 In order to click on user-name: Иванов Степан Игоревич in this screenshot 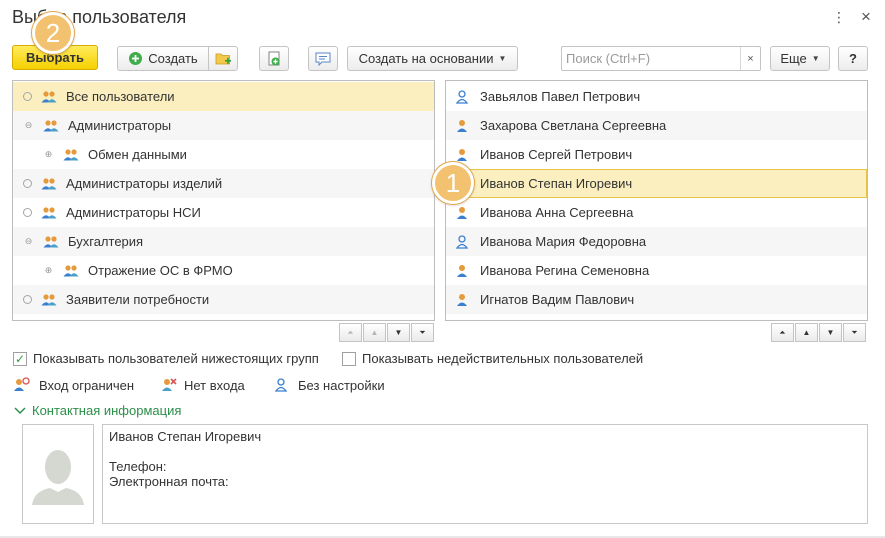, I will do `click(556, 183)`.